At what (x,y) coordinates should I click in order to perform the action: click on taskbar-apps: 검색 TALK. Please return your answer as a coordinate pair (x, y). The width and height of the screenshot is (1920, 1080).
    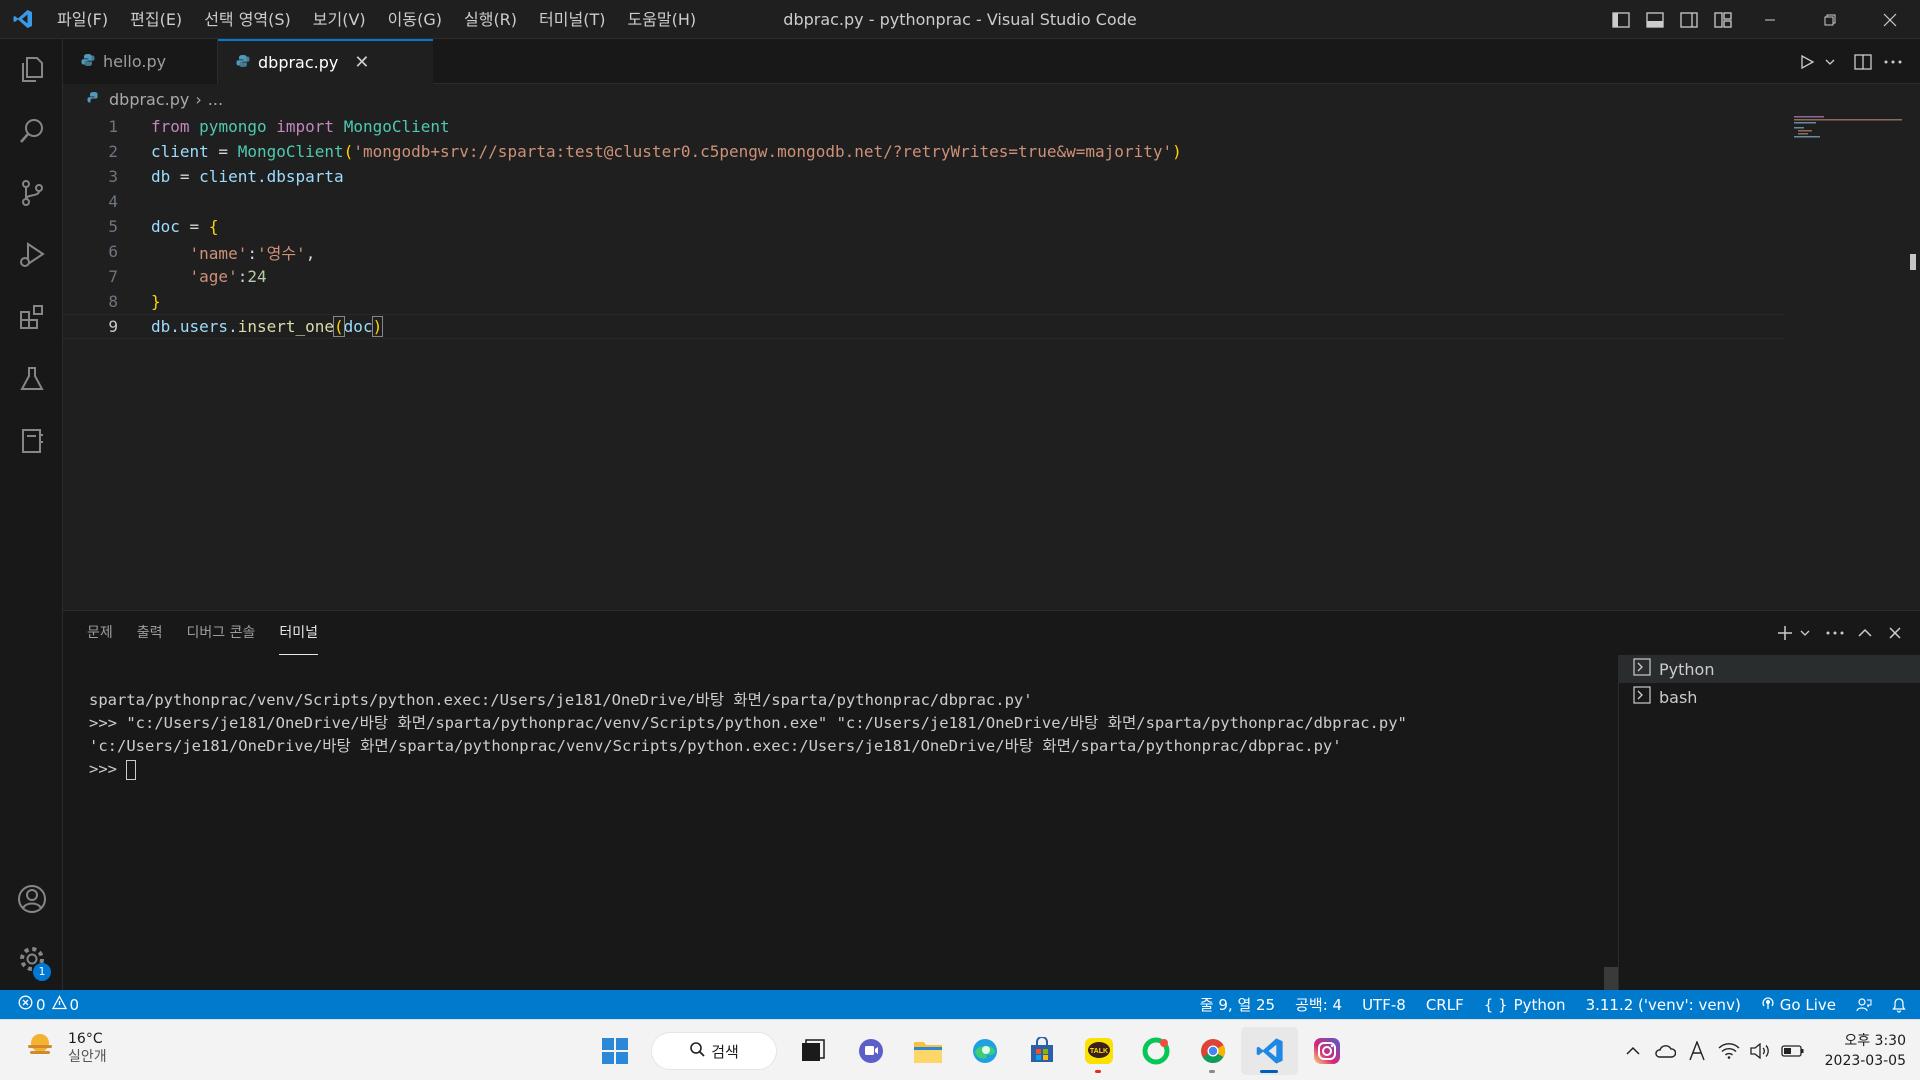
    Looking at the image, I should click on (970, 1051).